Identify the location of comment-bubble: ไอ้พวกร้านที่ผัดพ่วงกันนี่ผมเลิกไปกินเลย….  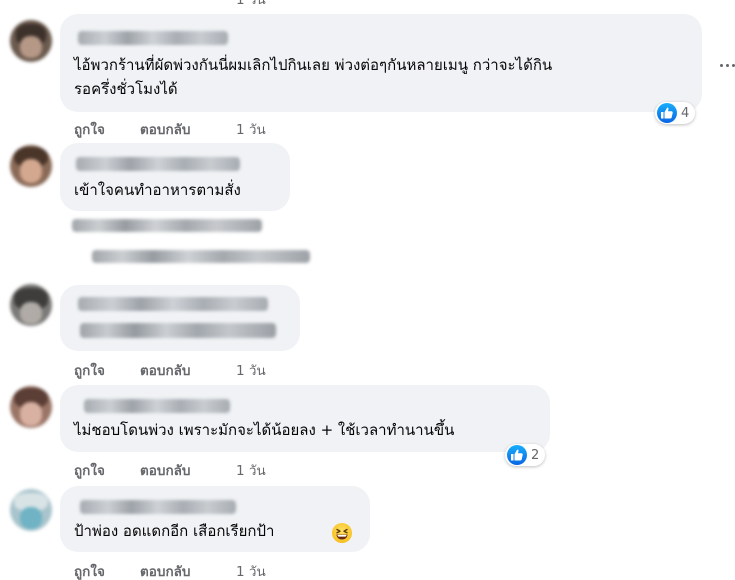
(381, 63).